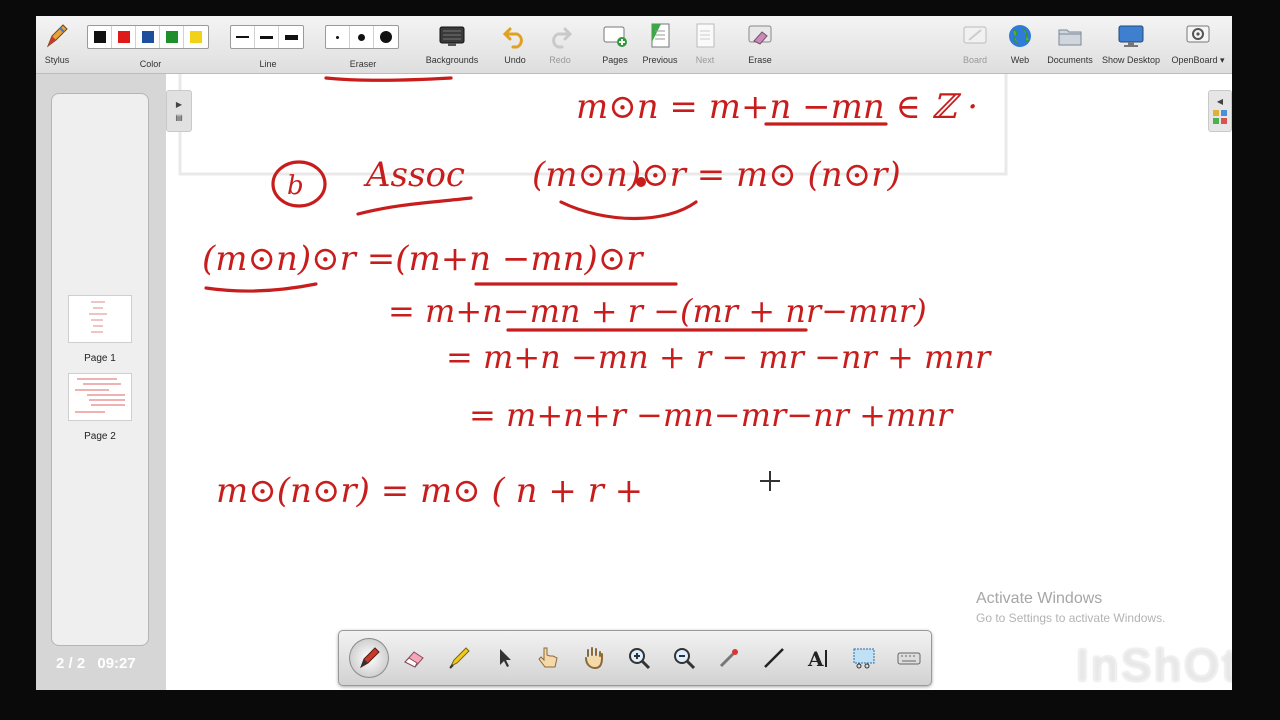 The width and height of the screenshot is (1280, 720). I want to click on eraser-large-button, so click(386, 37).